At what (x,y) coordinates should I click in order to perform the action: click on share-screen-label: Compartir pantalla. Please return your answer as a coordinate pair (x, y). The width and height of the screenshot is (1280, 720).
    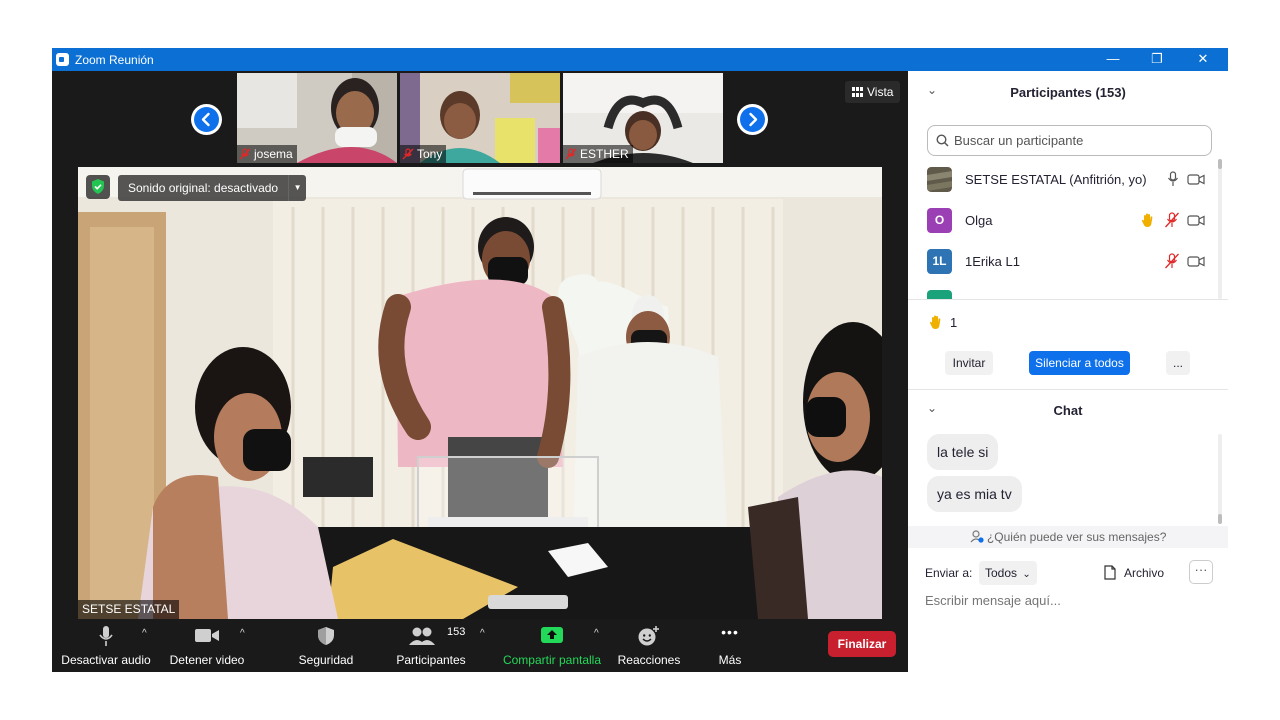
    Looking at the image, I should click on (552, 660).